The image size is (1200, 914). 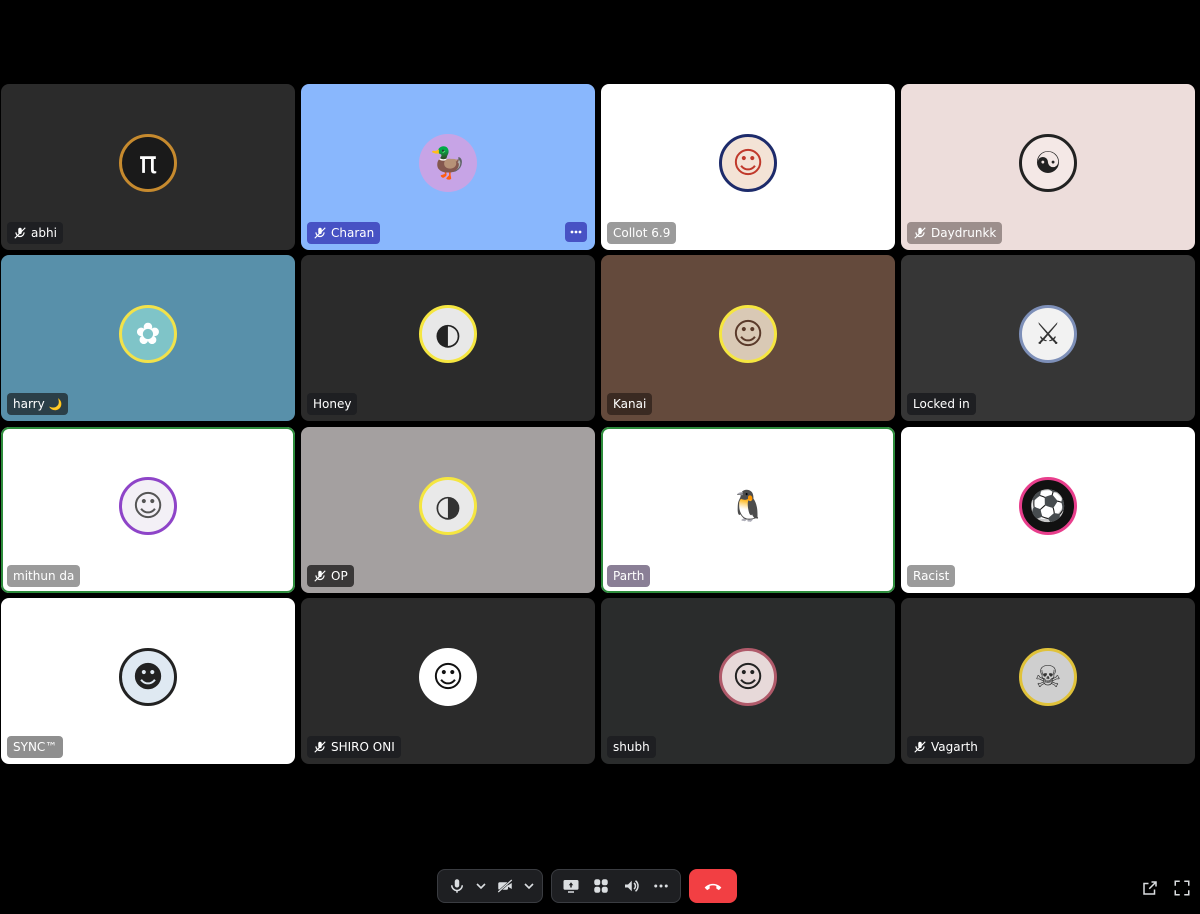 What do you see at coordinates (1150, 888) in the screenshot?
I see `popout-icon` at bounding box center [1150, 888].